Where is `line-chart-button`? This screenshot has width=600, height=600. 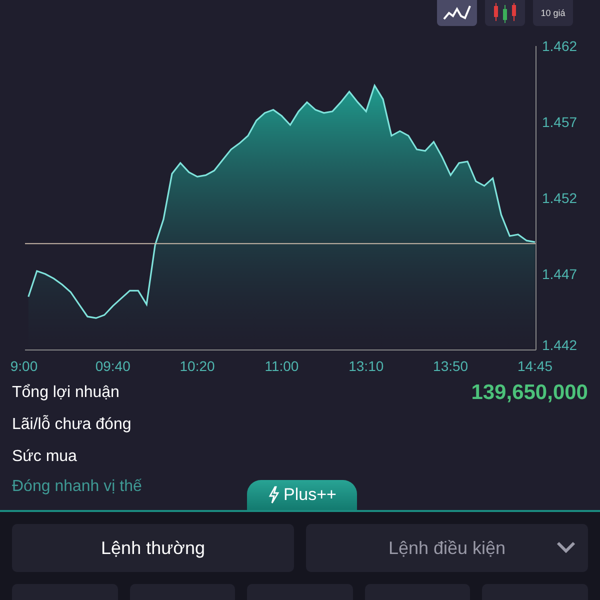
line-chart-button is located at coordinates (457, 13).